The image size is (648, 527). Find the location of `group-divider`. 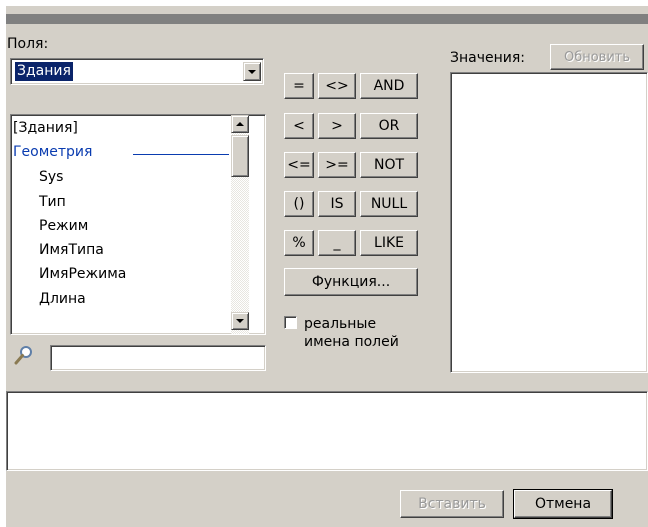

group-divider is located at coordinates (181, 154).